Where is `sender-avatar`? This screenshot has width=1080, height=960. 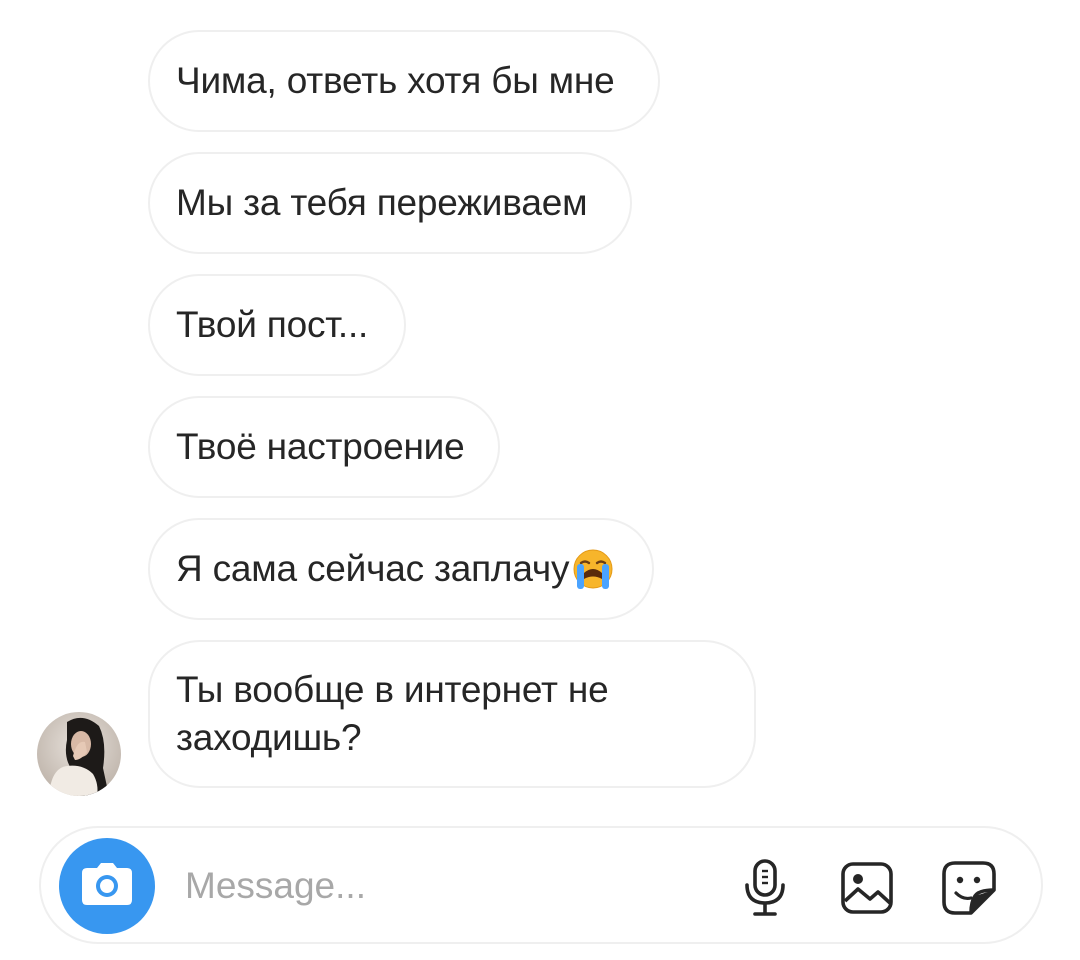 sender-avatar is located at coordinates (79, 754).